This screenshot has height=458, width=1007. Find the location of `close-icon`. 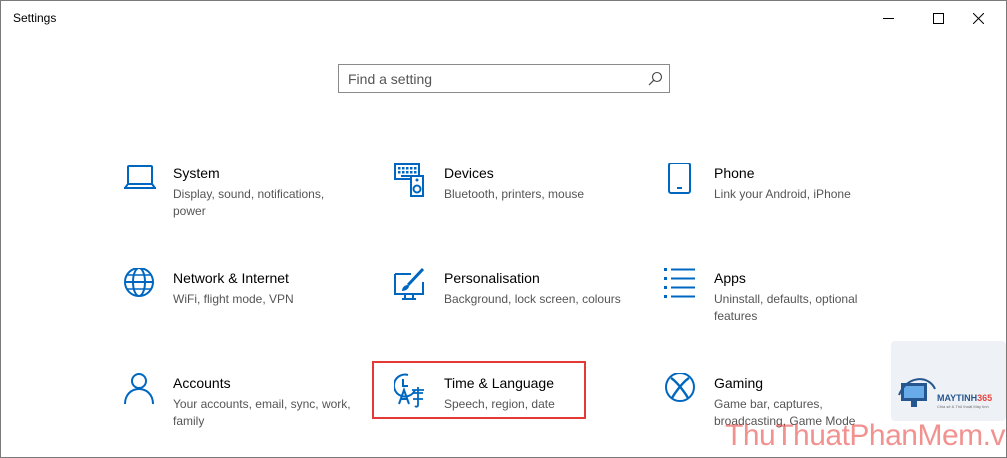

close-icon is located at coordinates (978, 18).